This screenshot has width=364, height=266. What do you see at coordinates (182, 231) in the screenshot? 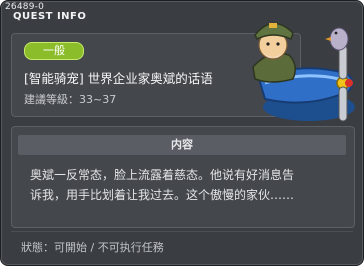
I see `status-divider` at bounding box center [182, 231].